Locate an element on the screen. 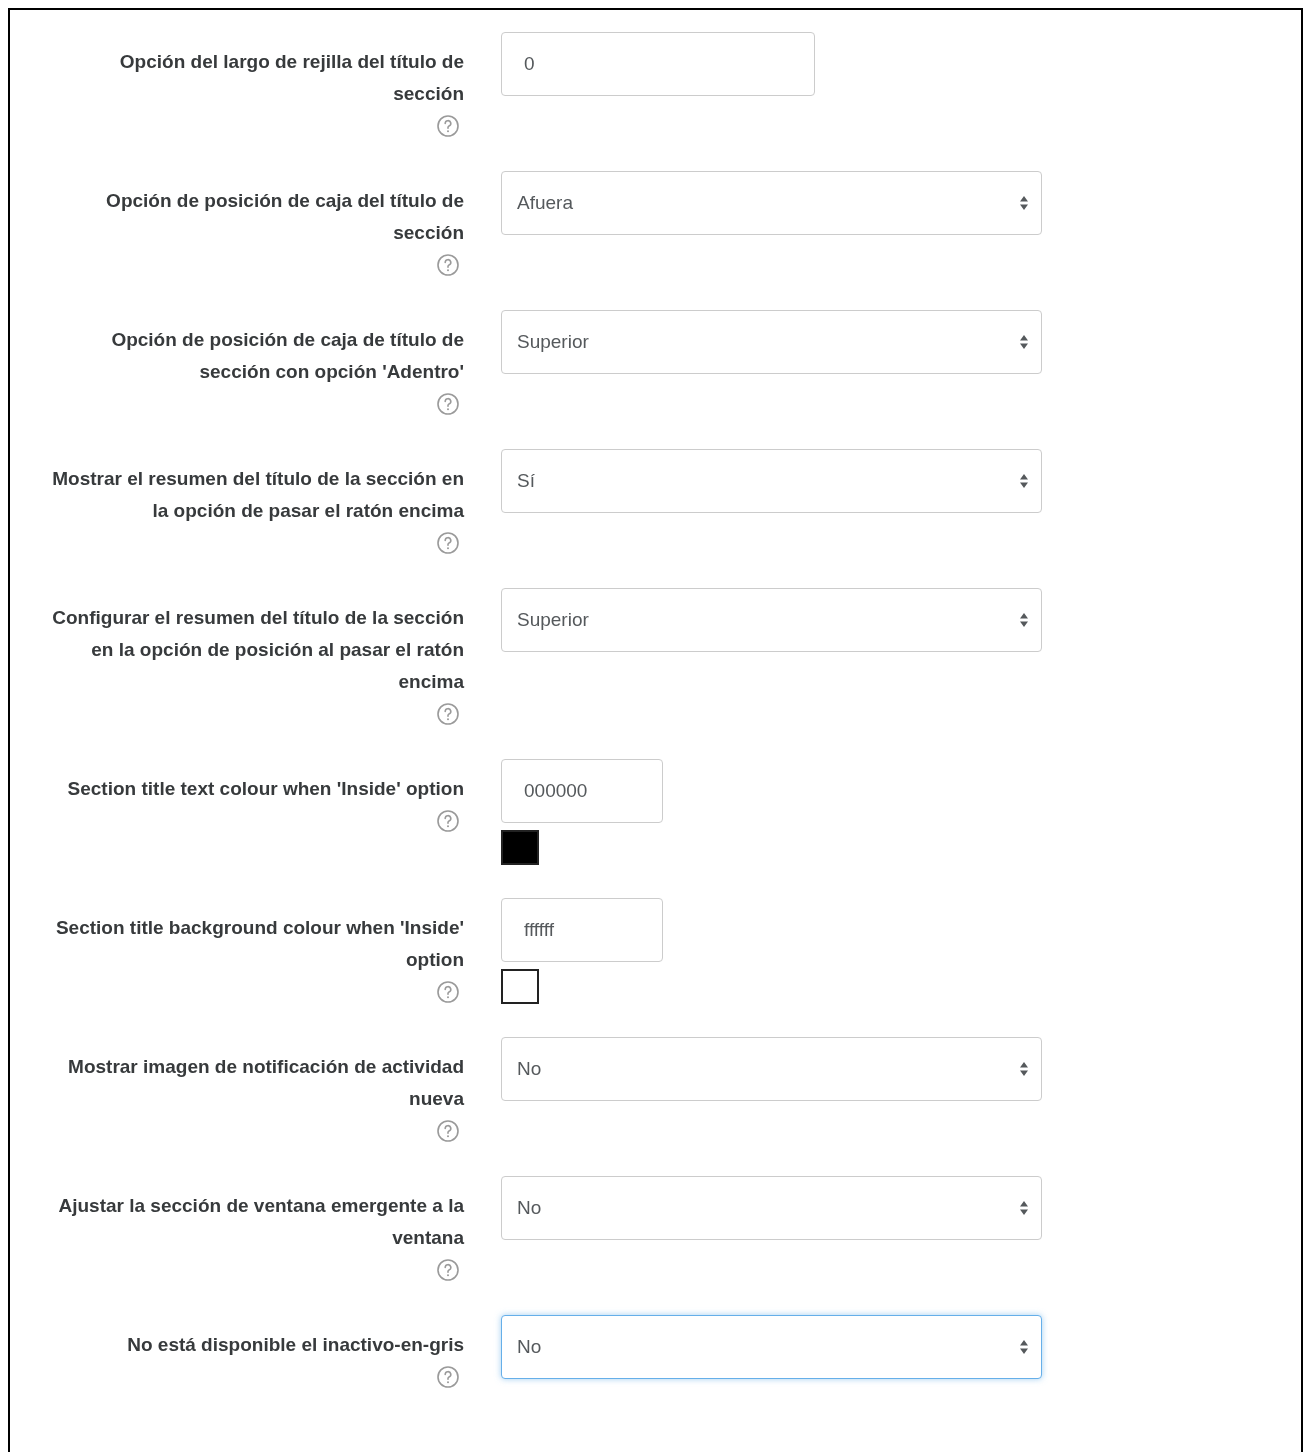  text-input-field: 0 is located at coordinates (658, 64).